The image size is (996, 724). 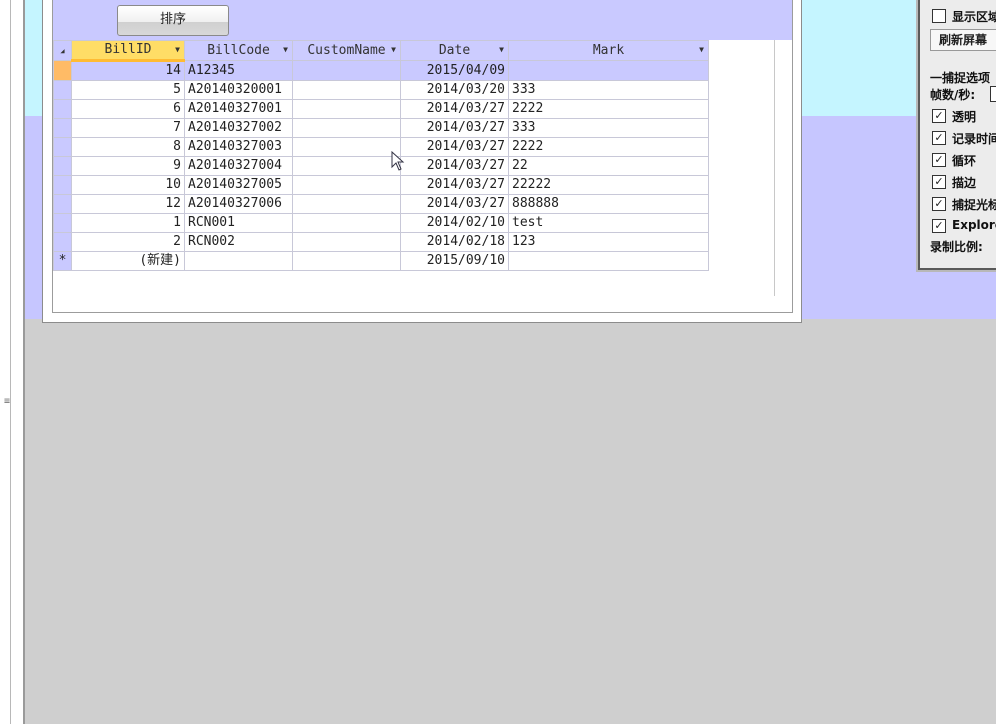 I want to click on cell-billcode: A20140320001, so click(x=238, y=90).